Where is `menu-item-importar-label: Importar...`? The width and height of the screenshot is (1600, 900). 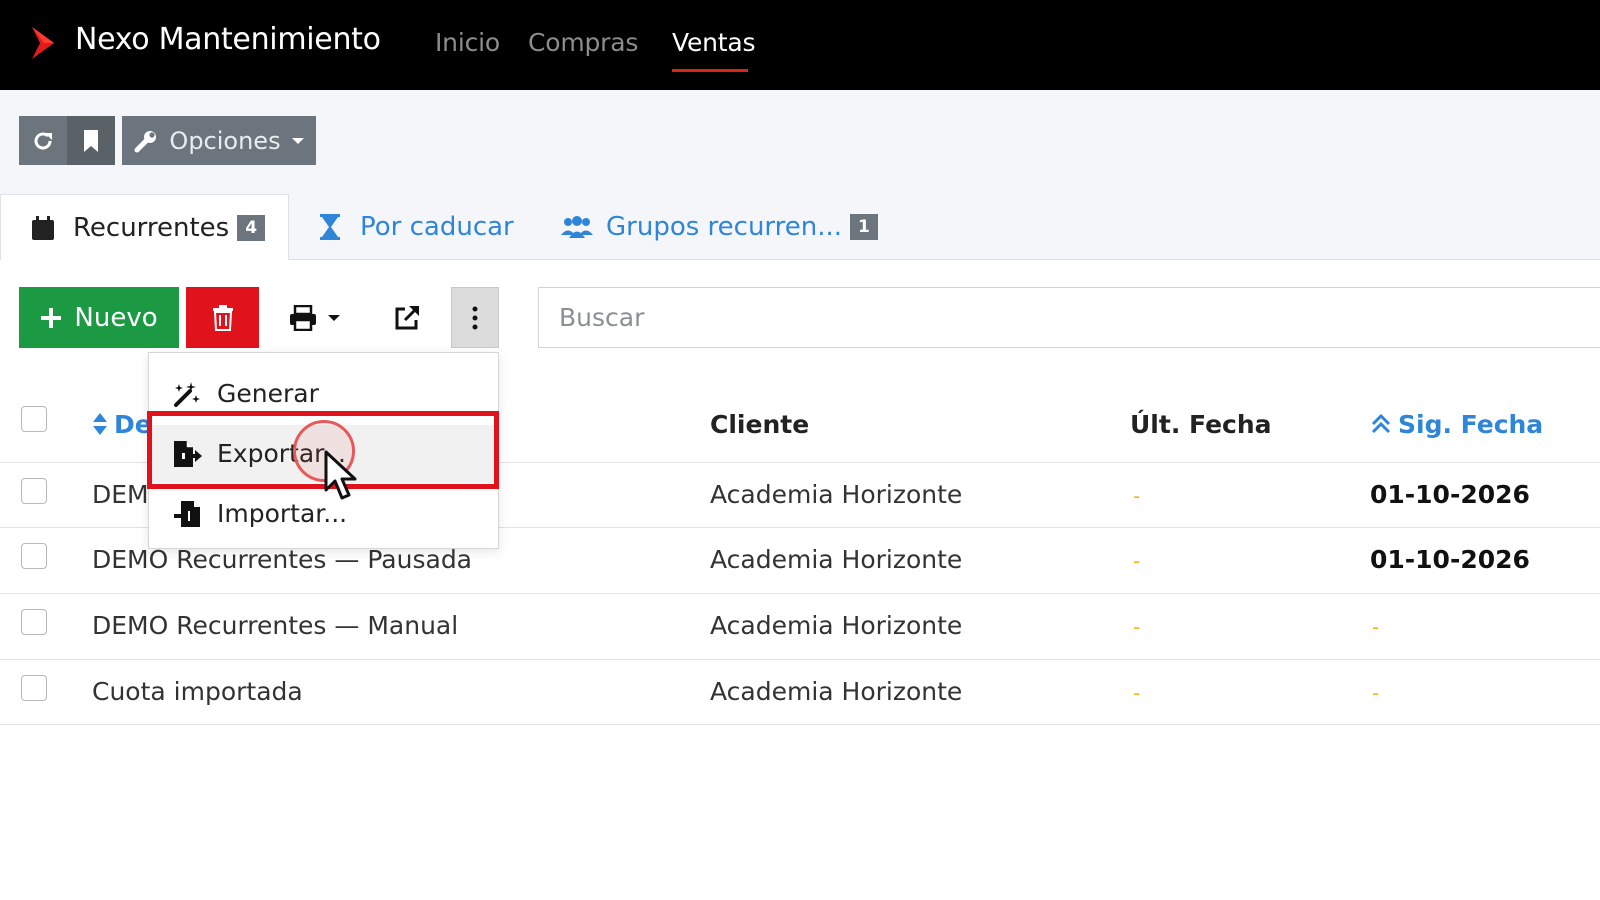 menu-item-importar-label: Importar... is located at coordinates (282, 513).